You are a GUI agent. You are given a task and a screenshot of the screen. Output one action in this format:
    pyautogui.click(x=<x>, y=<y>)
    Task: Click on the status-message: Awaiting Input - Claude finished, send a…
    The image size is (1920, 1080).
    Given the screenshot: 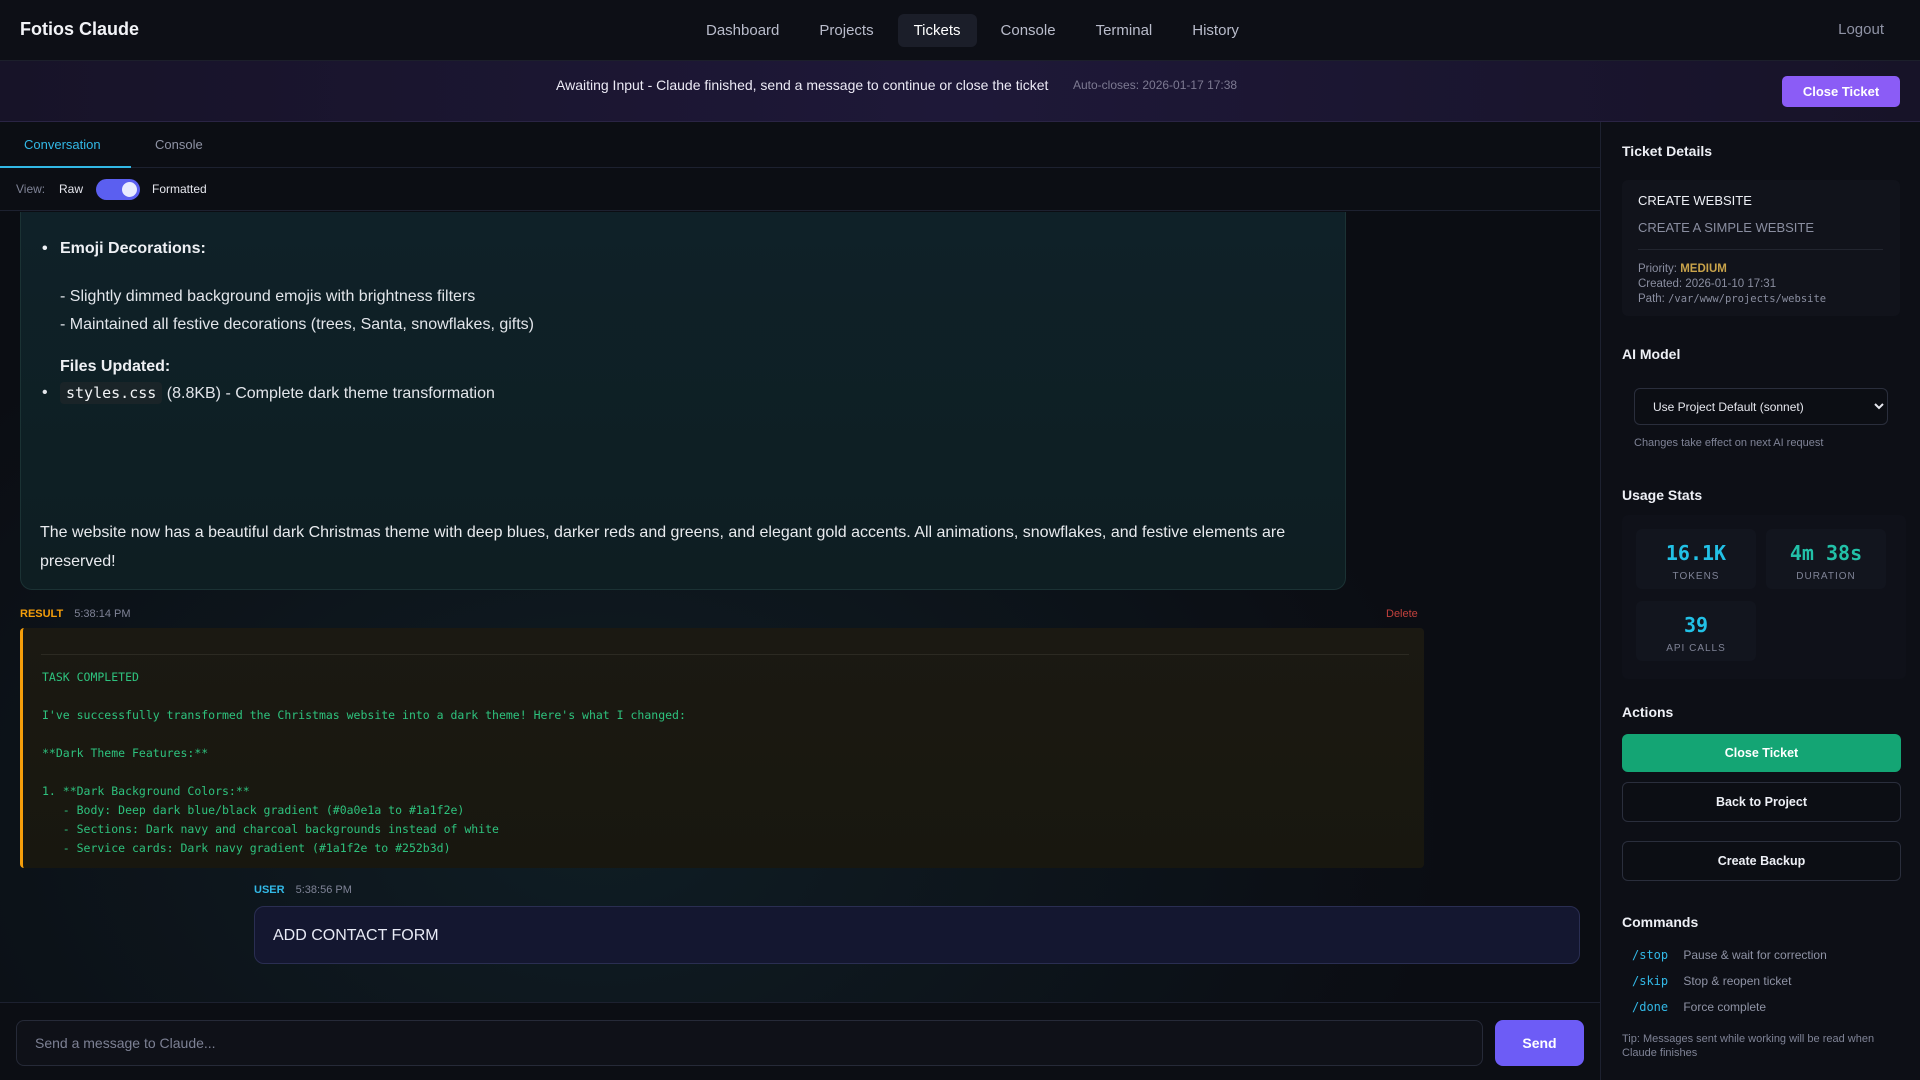 What is the action you would take?
    pyautogui.click(x=802, y=85)
    